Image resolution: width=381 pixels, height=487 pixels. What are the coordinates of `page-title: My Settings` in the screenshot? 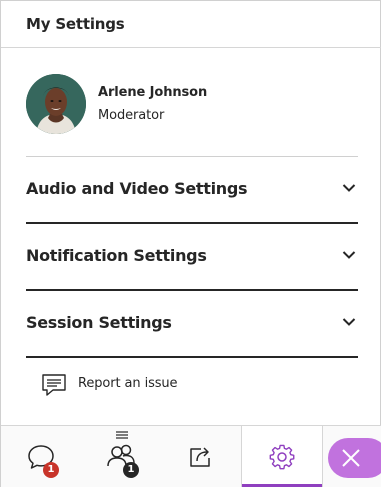 It's located at (75, 24).